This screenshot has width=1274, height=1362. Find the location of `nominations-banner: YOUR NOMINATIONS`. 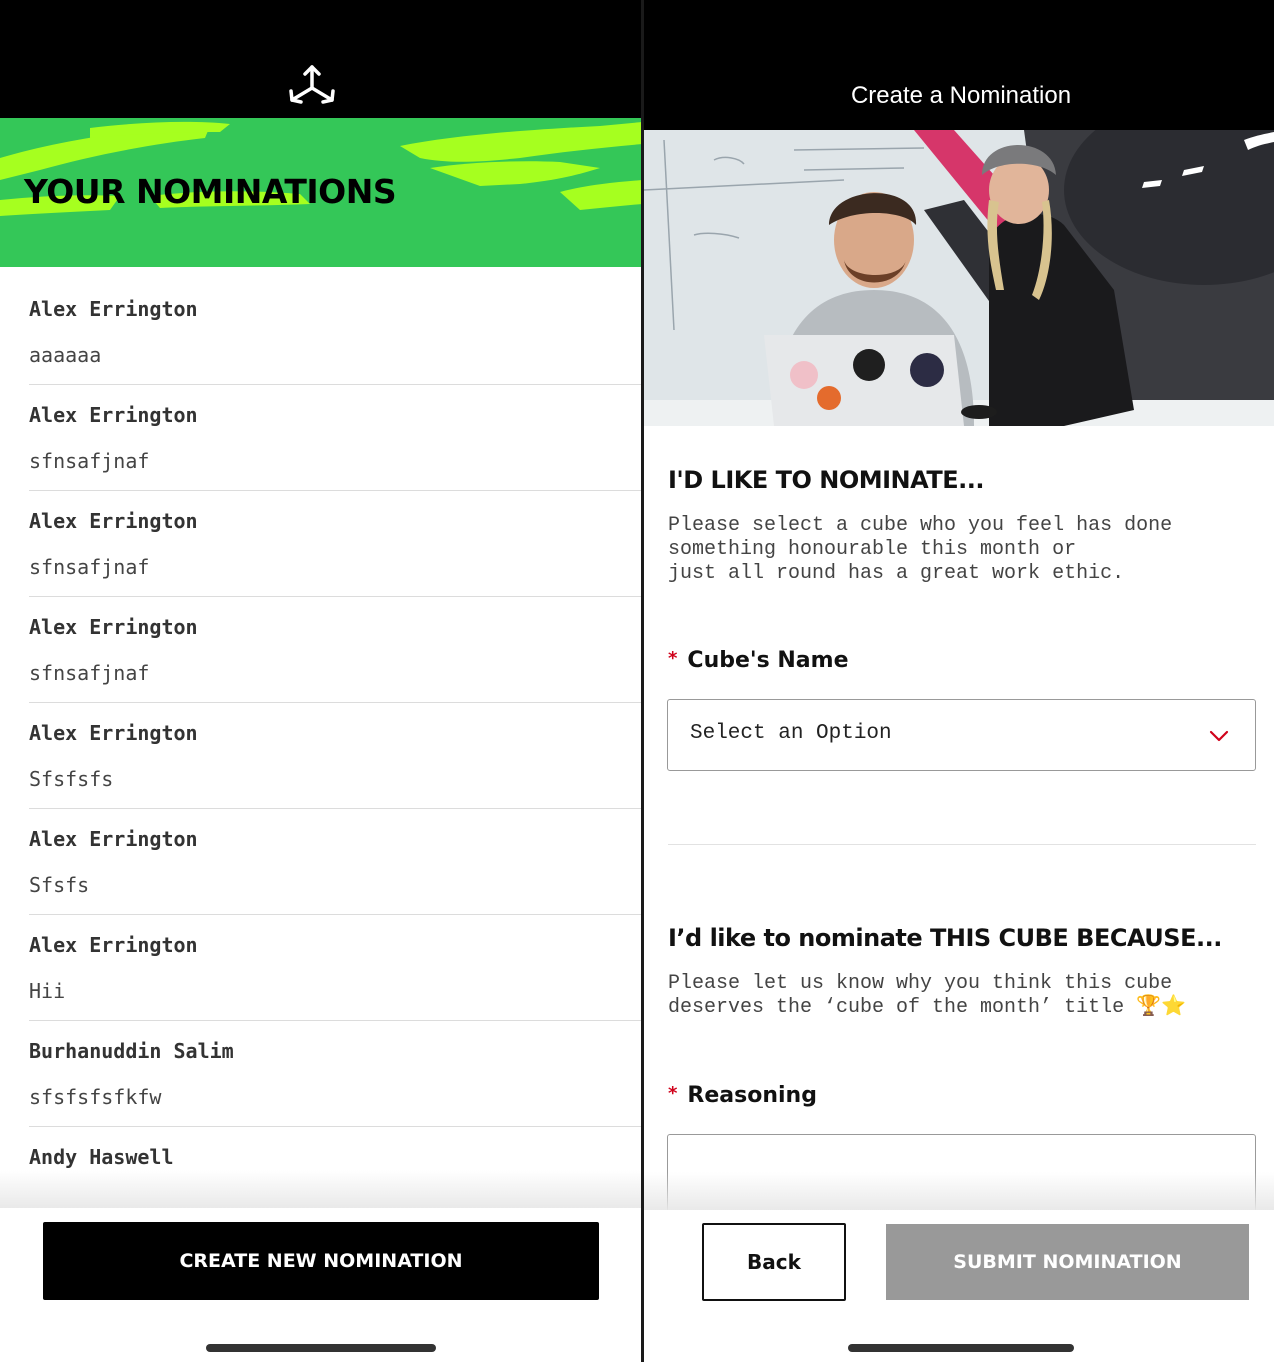

nominations-banner: YOUR NOMINATIONS is located at coordinates (320, 192).